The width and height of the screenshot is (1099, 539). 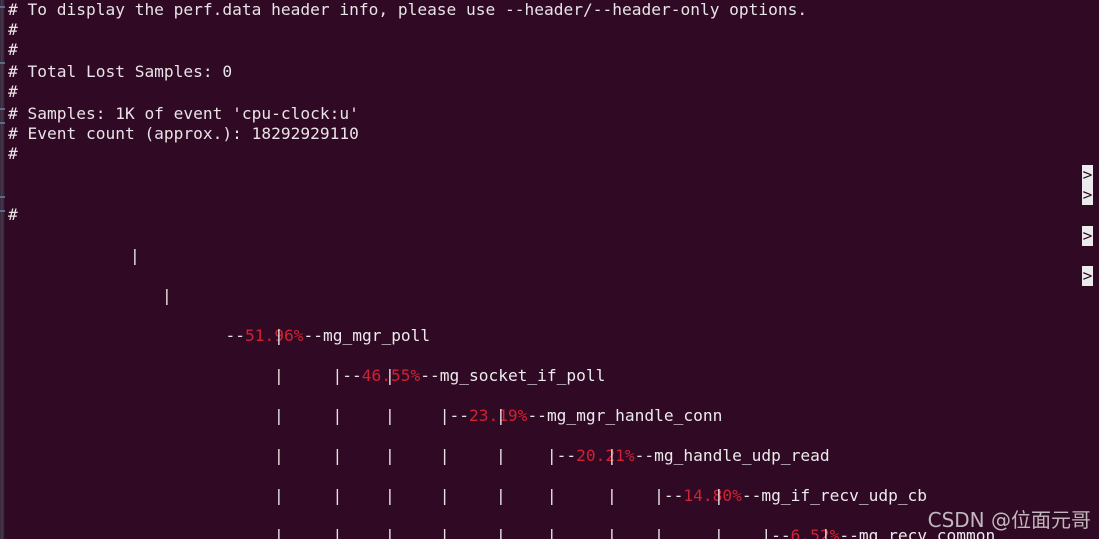 I want to click on frame-function-3: mg_handle_udp_read, so click(x=742, y=455).